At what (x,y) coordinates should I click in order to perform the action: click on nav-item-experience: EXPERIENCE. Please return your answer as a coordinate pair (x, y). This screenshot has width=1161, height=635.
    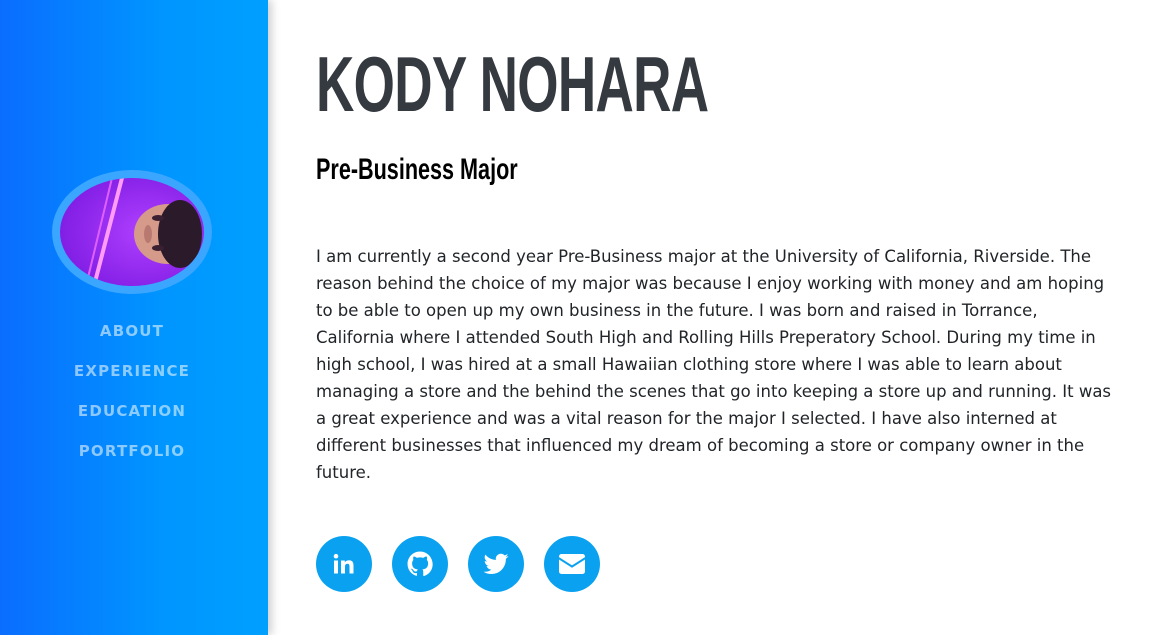
    Looking at the image, I should click on (132, 378).